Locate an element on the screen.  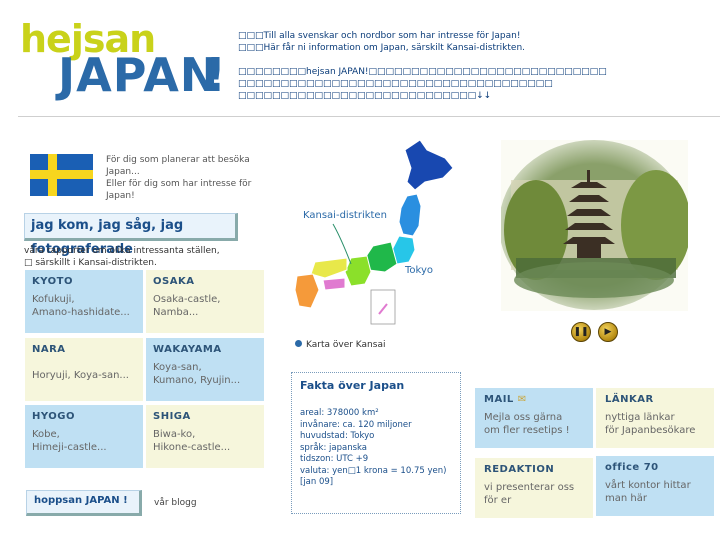
divider is located at coordinates (369, 116).